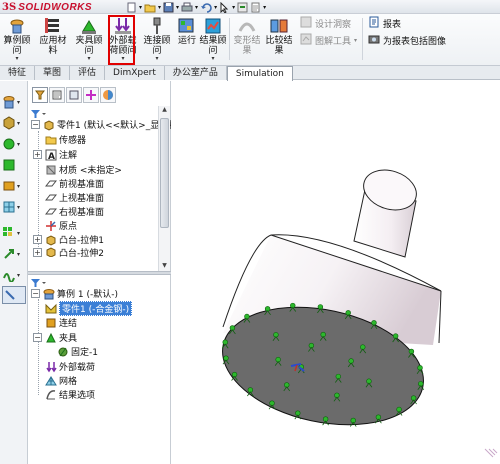  I want to click on tree-item-result-options: 结果选项, so click(69, 394).